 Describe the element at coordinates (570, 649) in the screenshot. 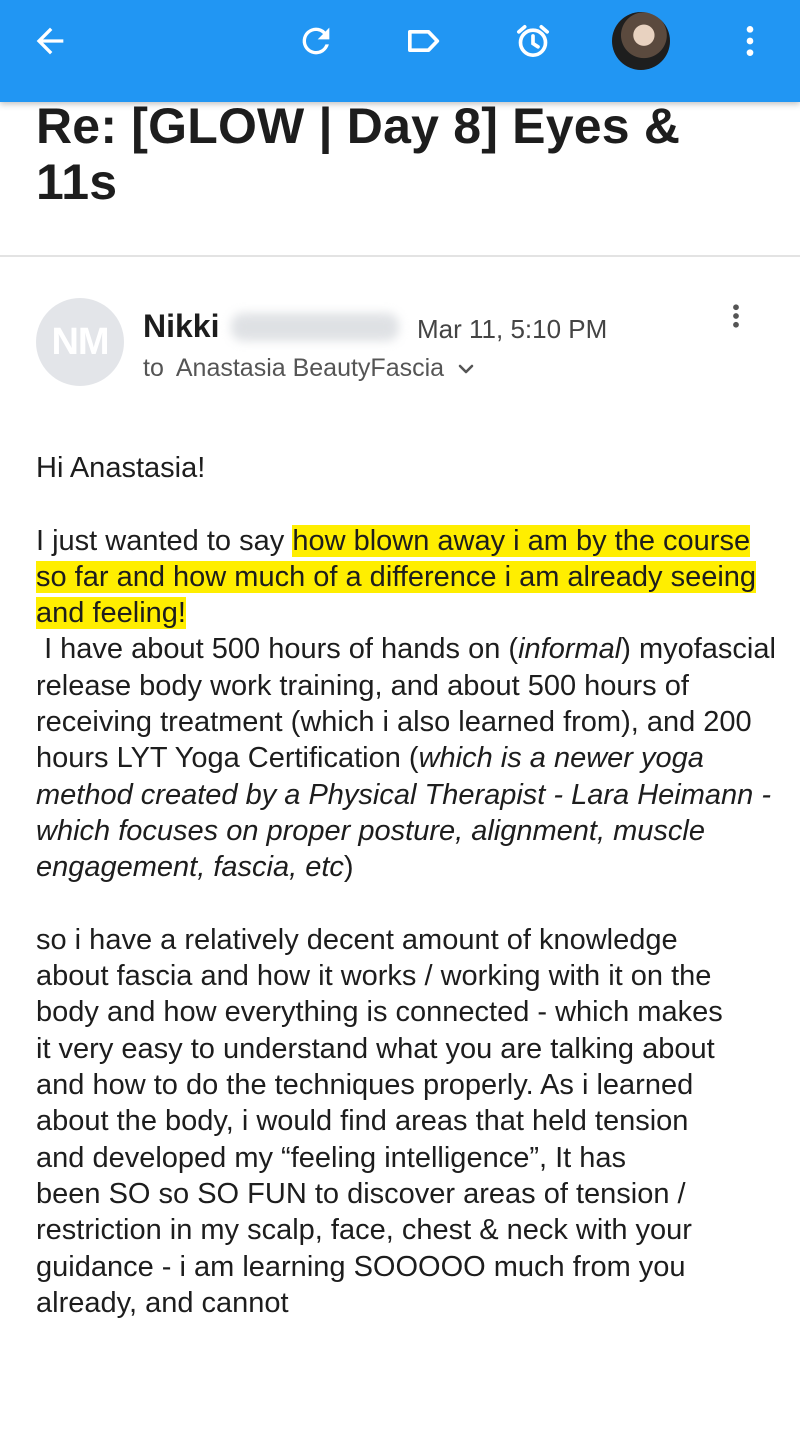

I see `informal-text: informal` at that location.